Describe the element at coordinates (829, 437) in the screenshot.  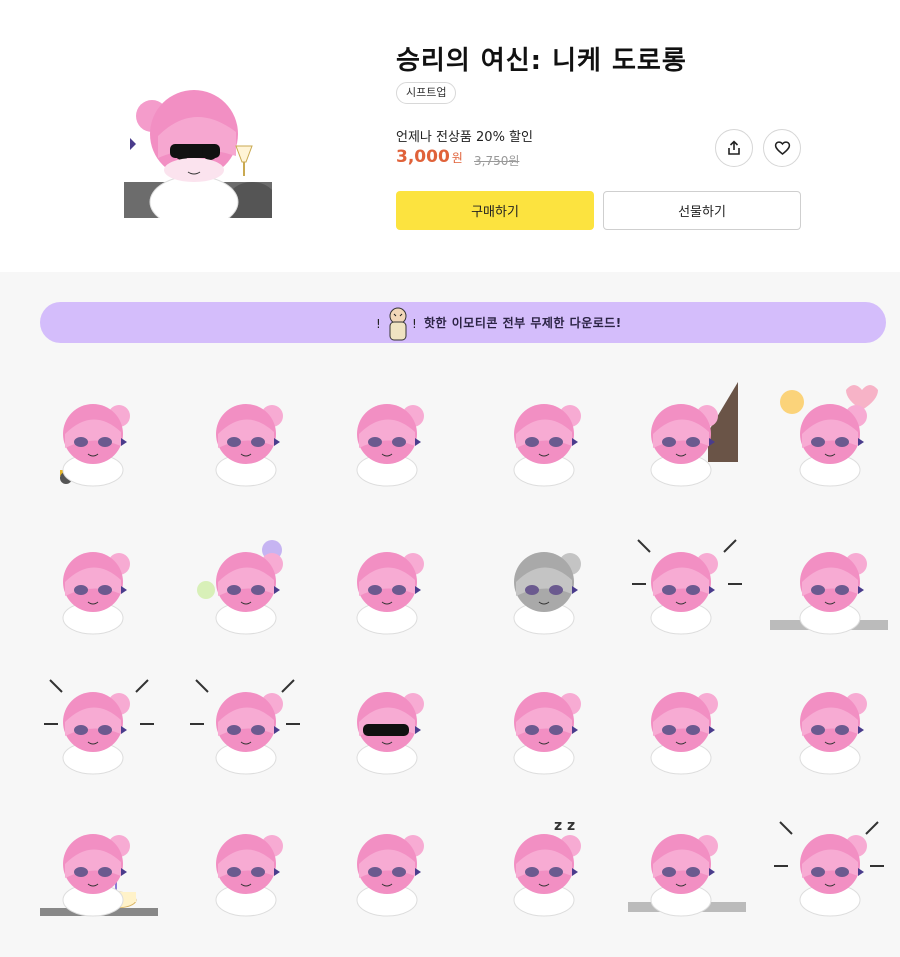
I see `hearts-sticker` at that location.